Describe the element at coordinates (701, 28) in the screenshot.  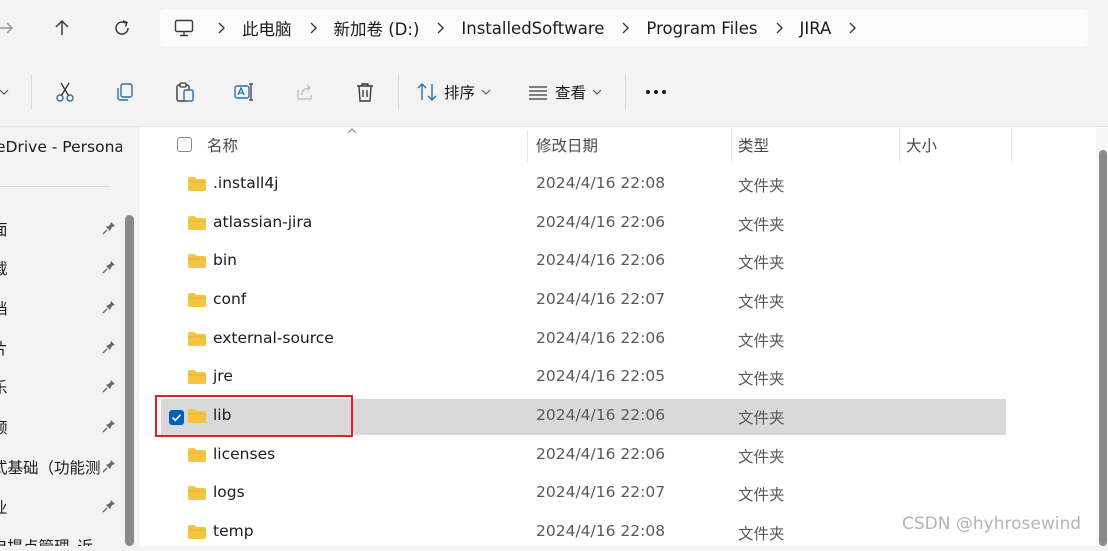
I see `breadcrumb-program-files: Program Files` at that location.